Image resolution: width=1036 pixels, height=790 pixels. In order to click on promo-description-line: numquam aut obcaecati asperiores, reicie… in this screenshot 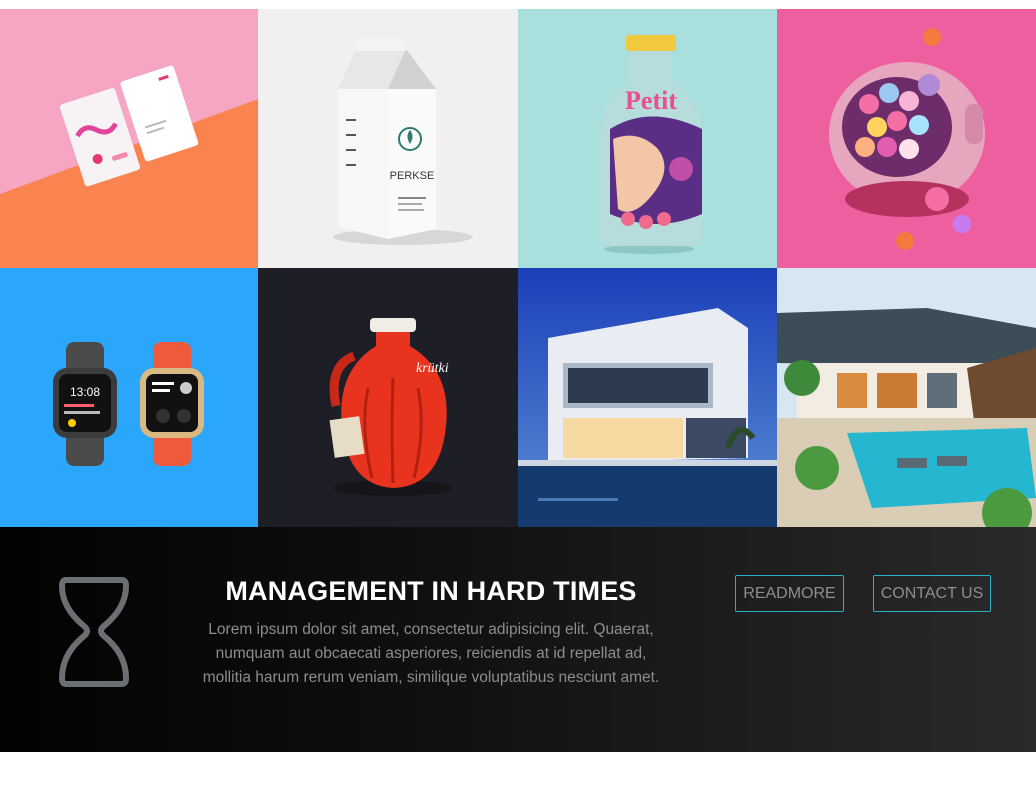, I will do `click(431, 653)`.